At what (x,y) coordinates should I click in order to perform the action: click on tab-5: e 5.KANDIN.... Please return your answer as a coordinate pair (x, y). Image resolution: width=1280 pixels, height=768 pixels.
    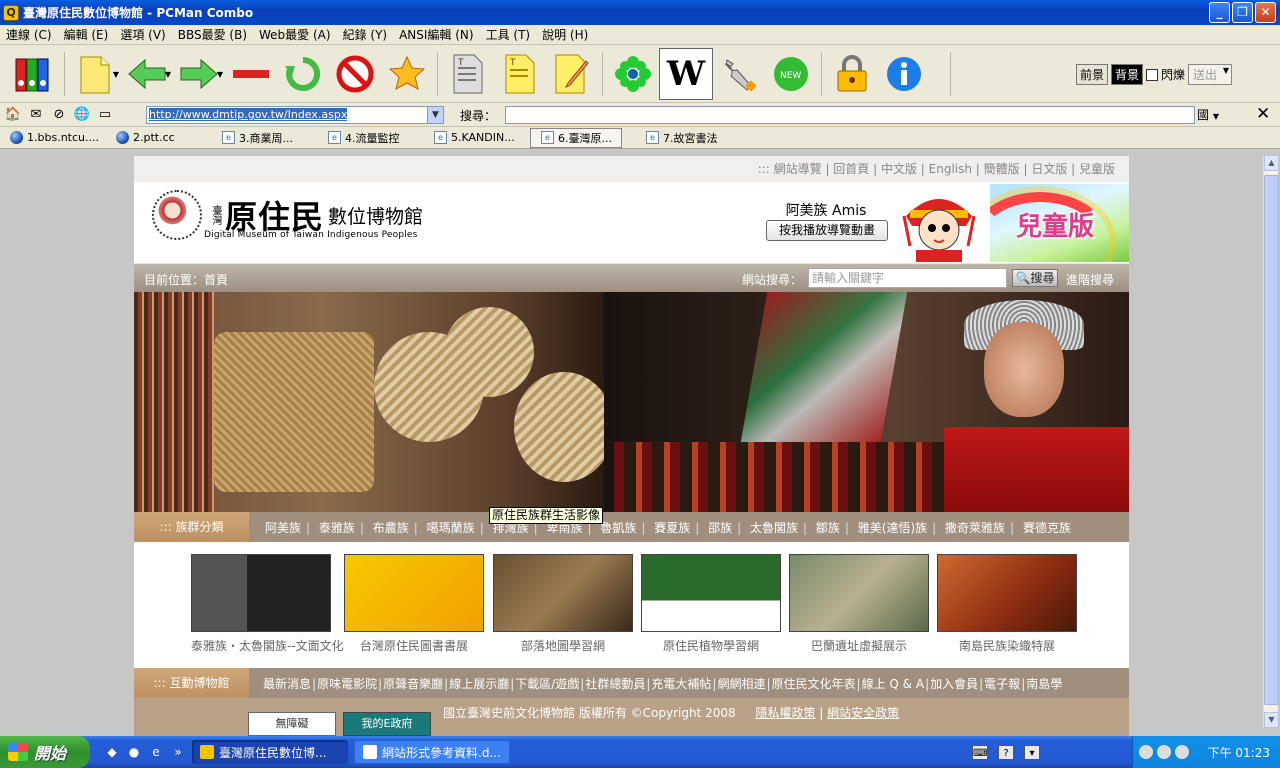
    Looking at the image, I should click on (477, 138).